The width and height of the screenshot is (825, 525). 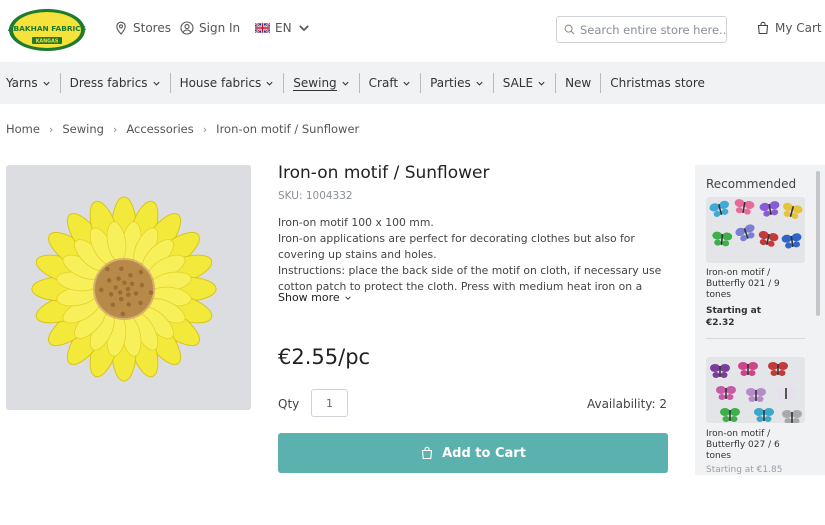 What do you see at coordinates (324, 357) in the screenshot?
I see `product-price: €2.55/pc` at bounding box center [324, 357].